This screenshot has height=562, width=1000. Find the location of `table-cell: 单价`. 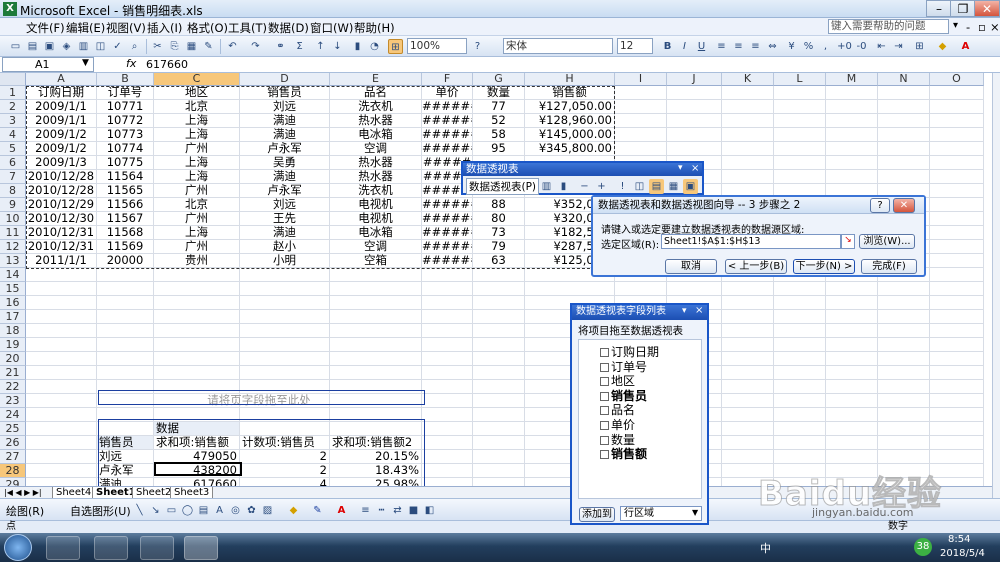

table-cell: 单价 is located at coordinates (447, 93).